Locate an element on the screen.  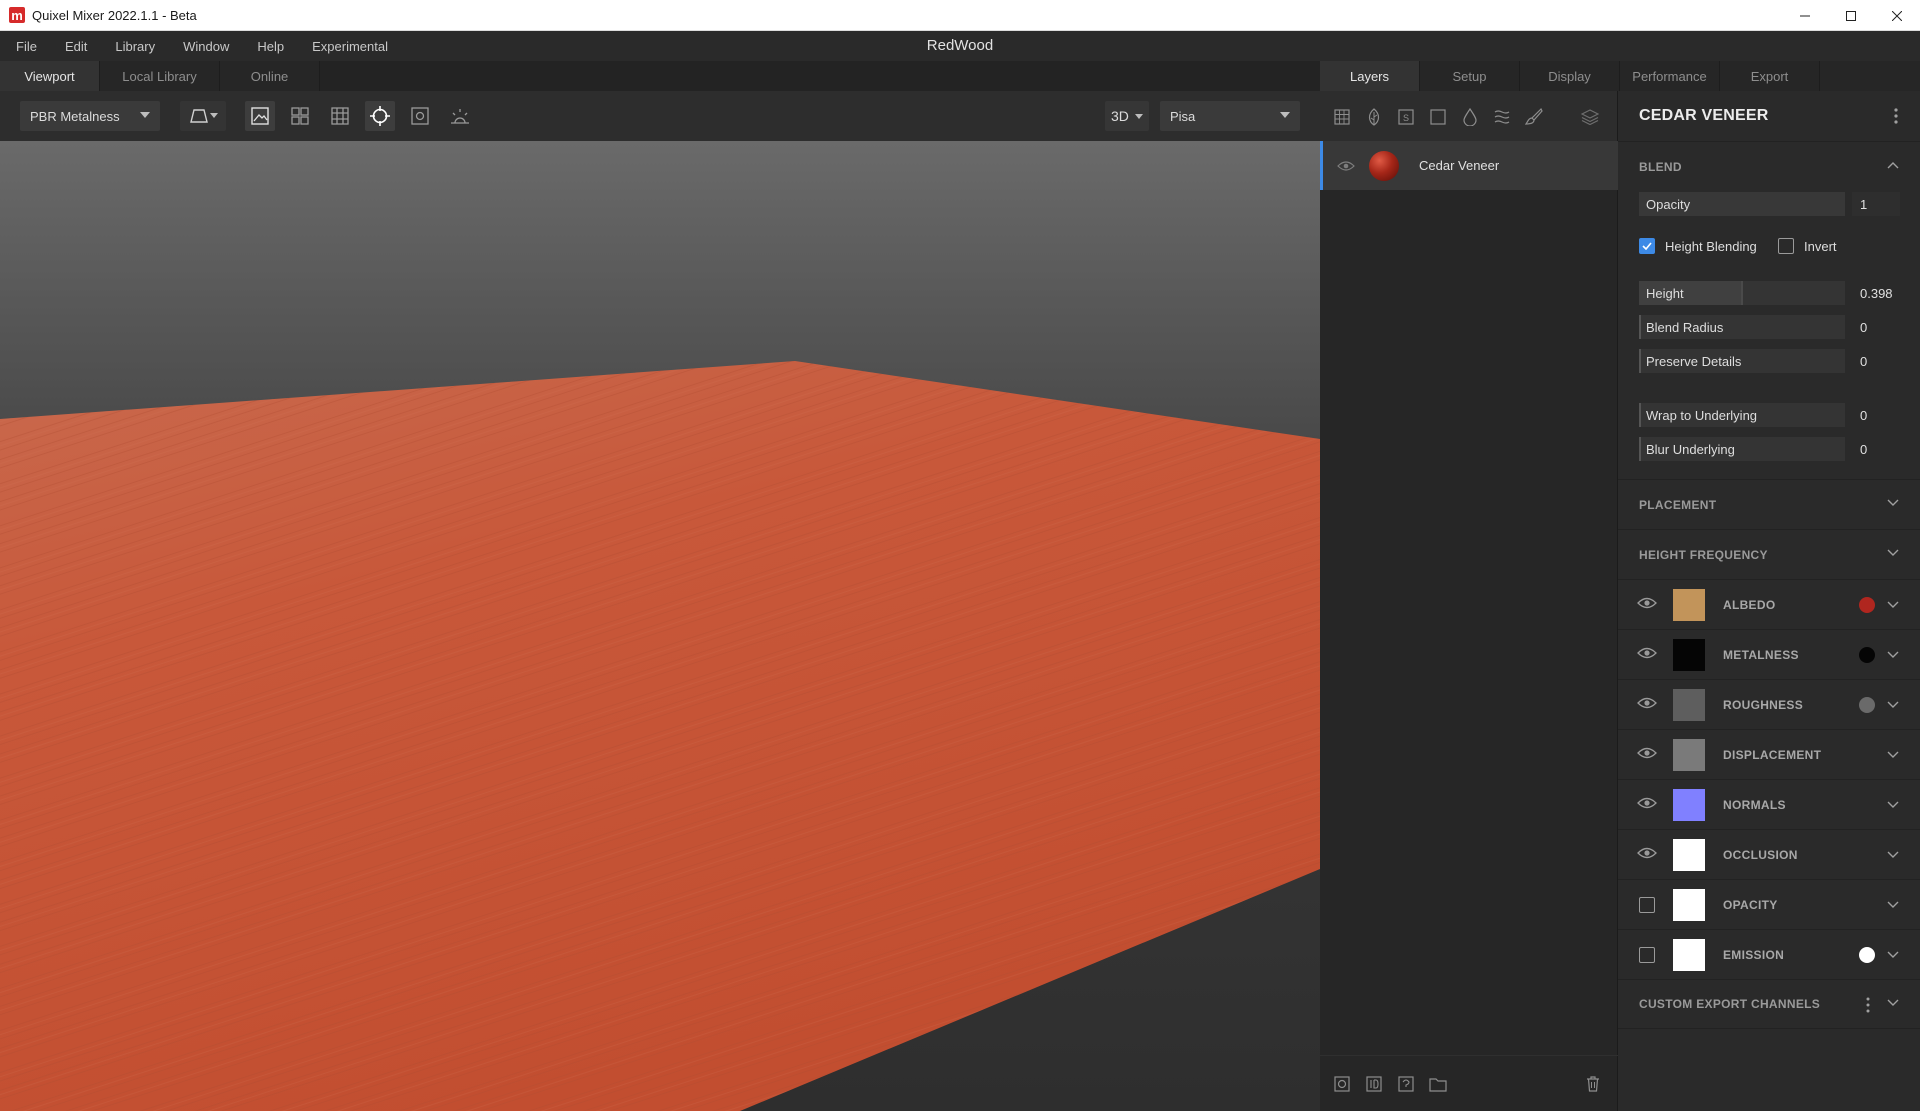
height-slider: Height is located at coordinates (1742, 293).